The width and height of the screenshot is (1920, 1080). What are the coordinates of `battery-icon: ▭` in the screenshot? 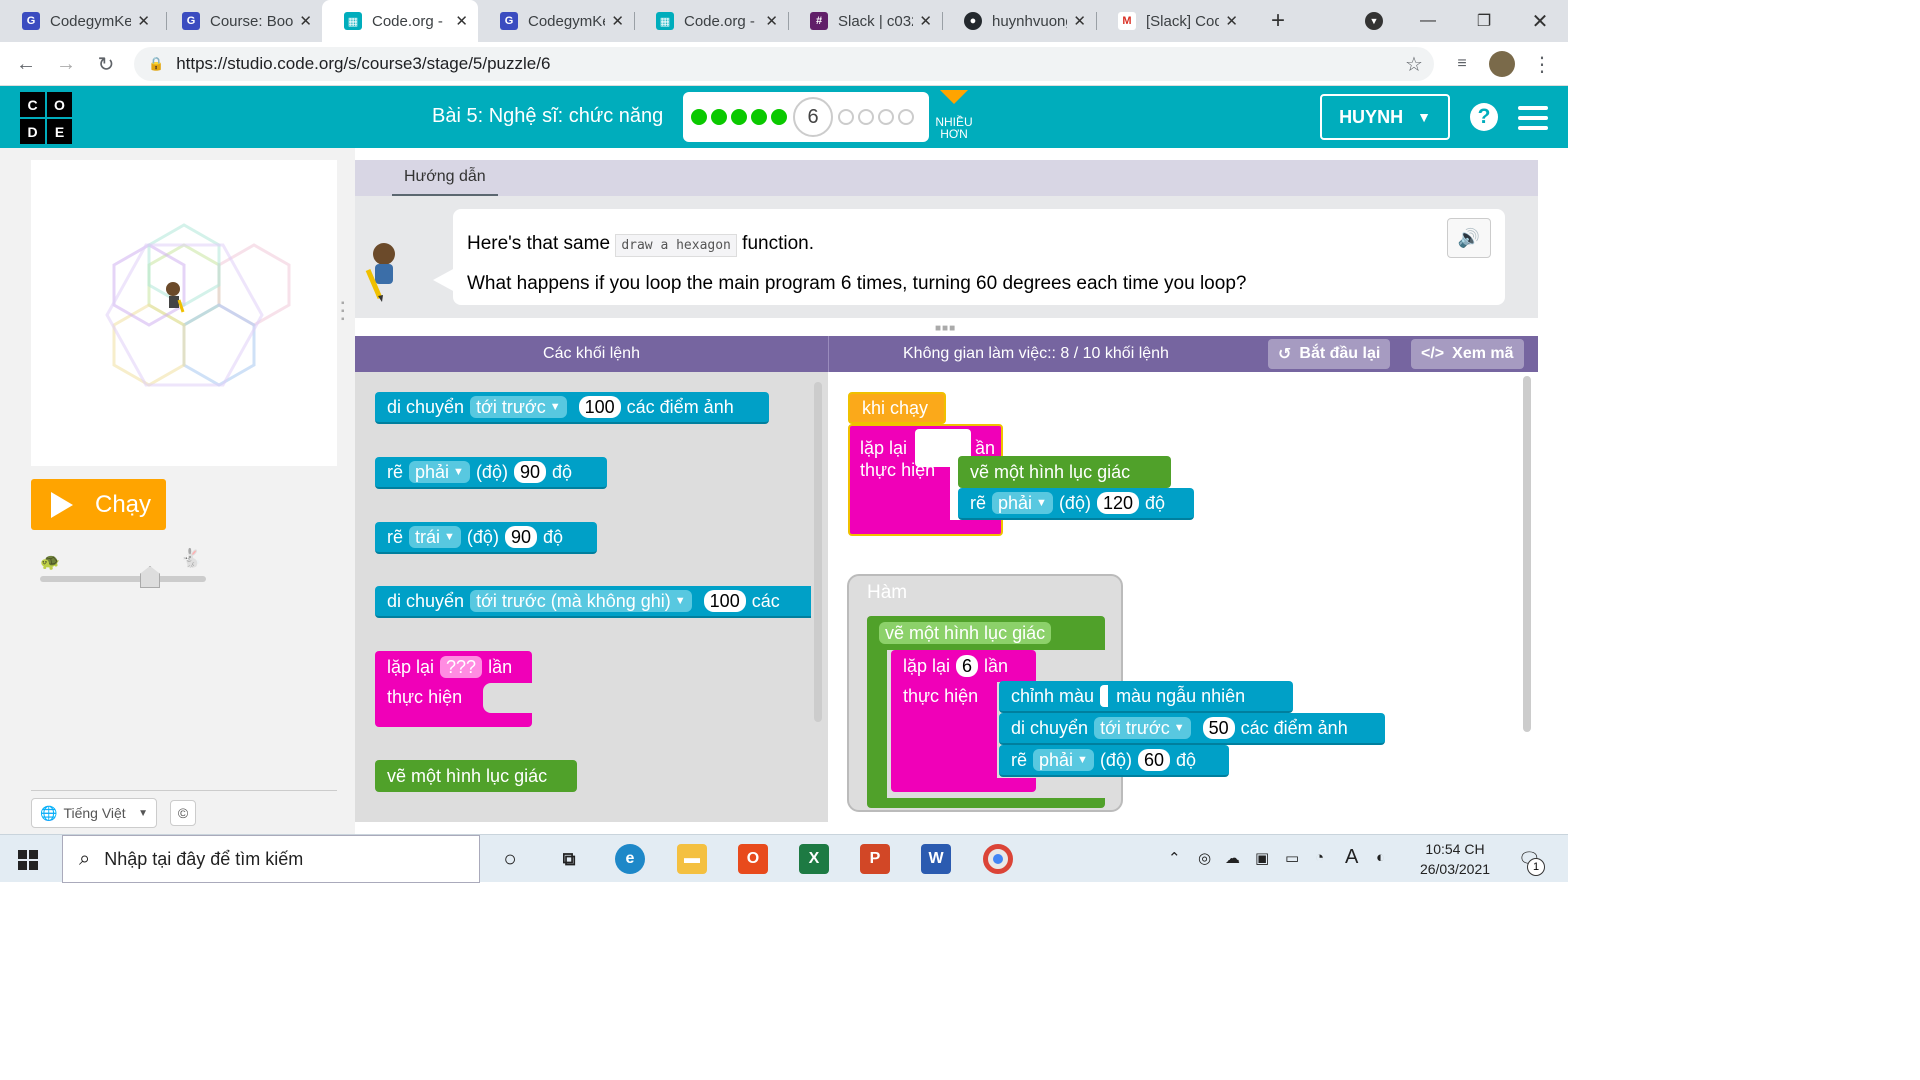 It's located at (1292, 858).